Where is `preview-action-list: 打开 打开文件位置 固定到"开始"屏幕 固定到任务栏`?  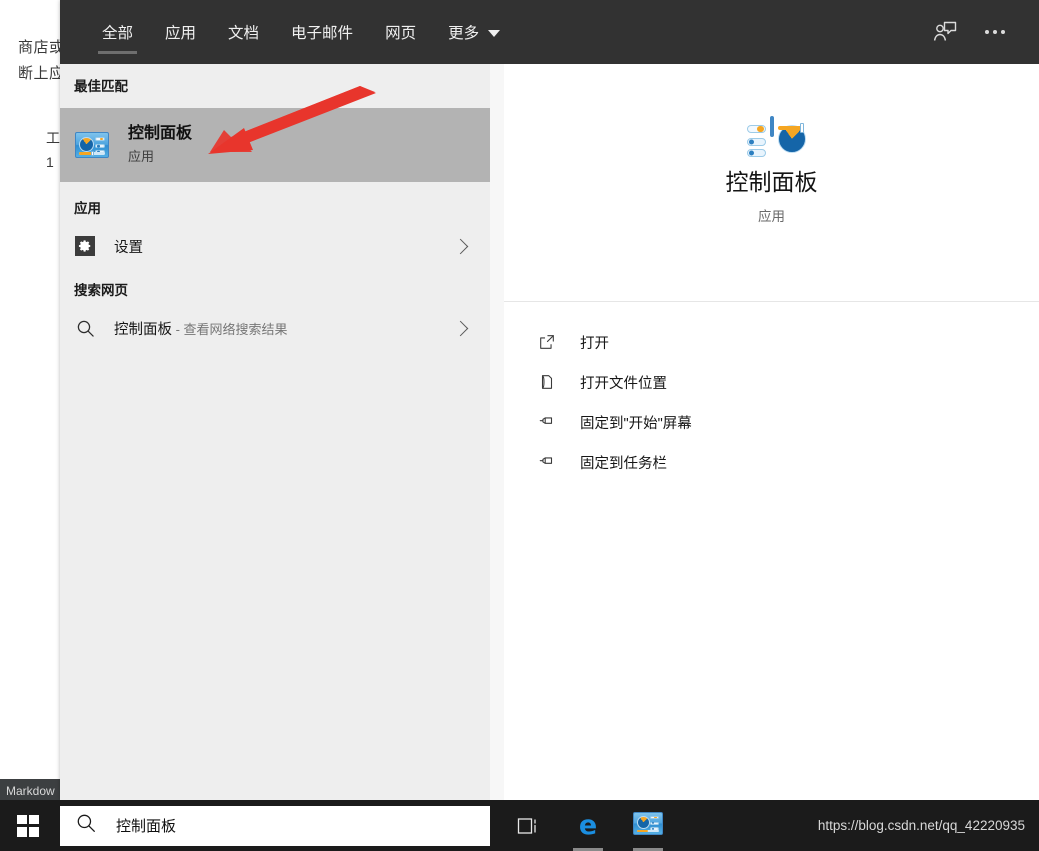
preview-action-list: 打开 打开文件位置 固定到"开始"屏幕 固定到任务栏 is located at coordinates (771, 402).